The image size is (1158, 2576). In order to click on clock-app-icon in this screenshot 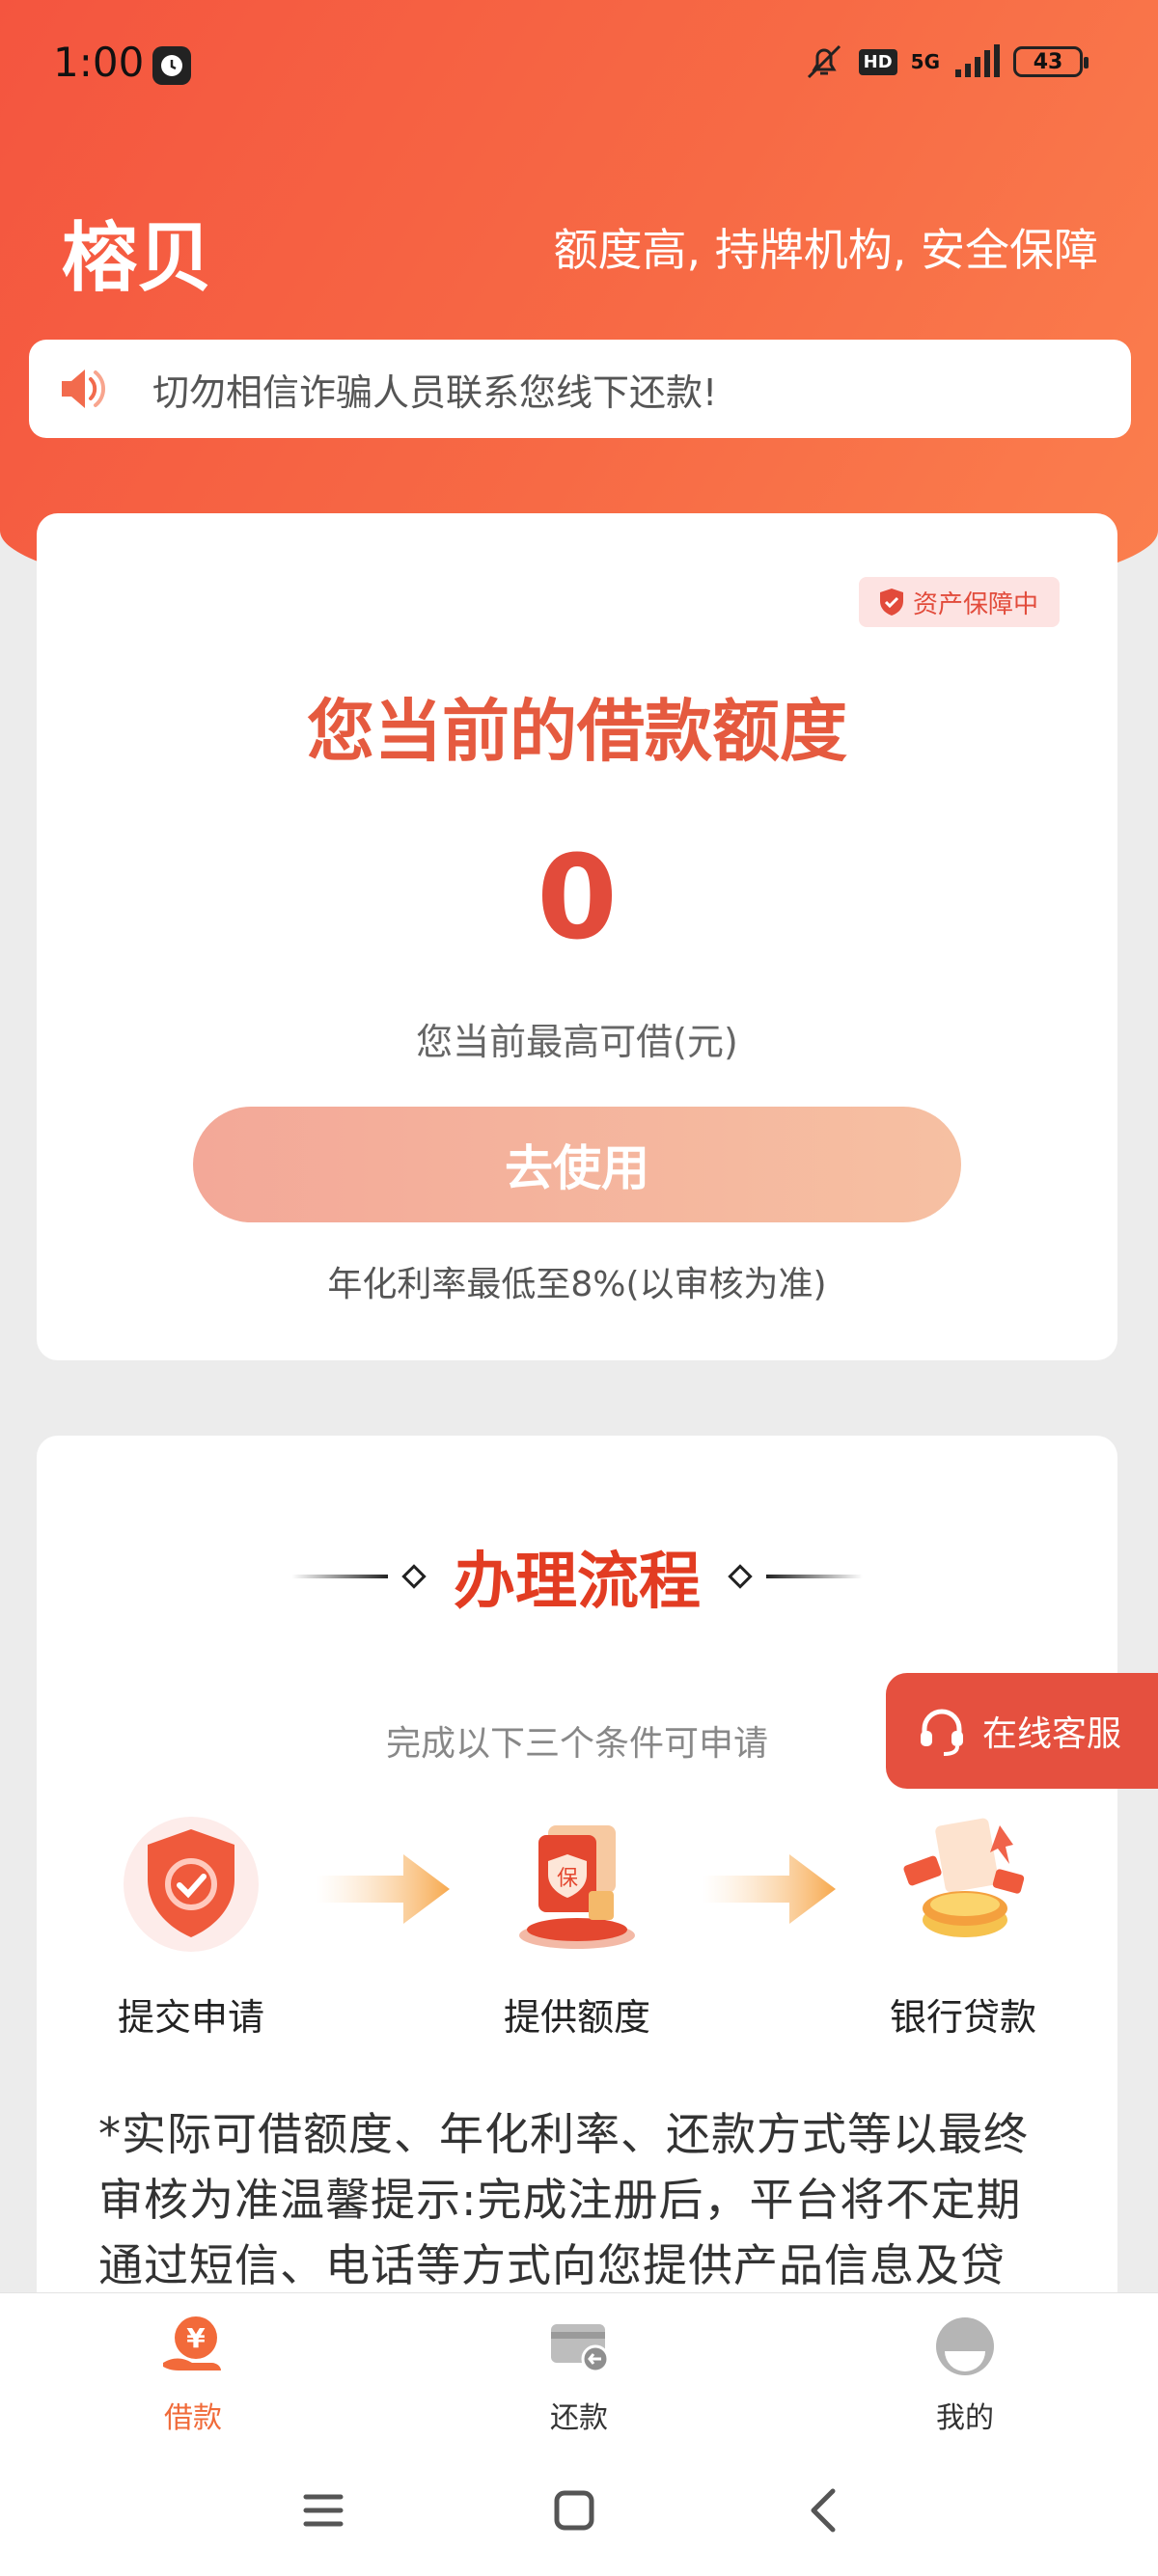, I will do `click(171, 65)`.